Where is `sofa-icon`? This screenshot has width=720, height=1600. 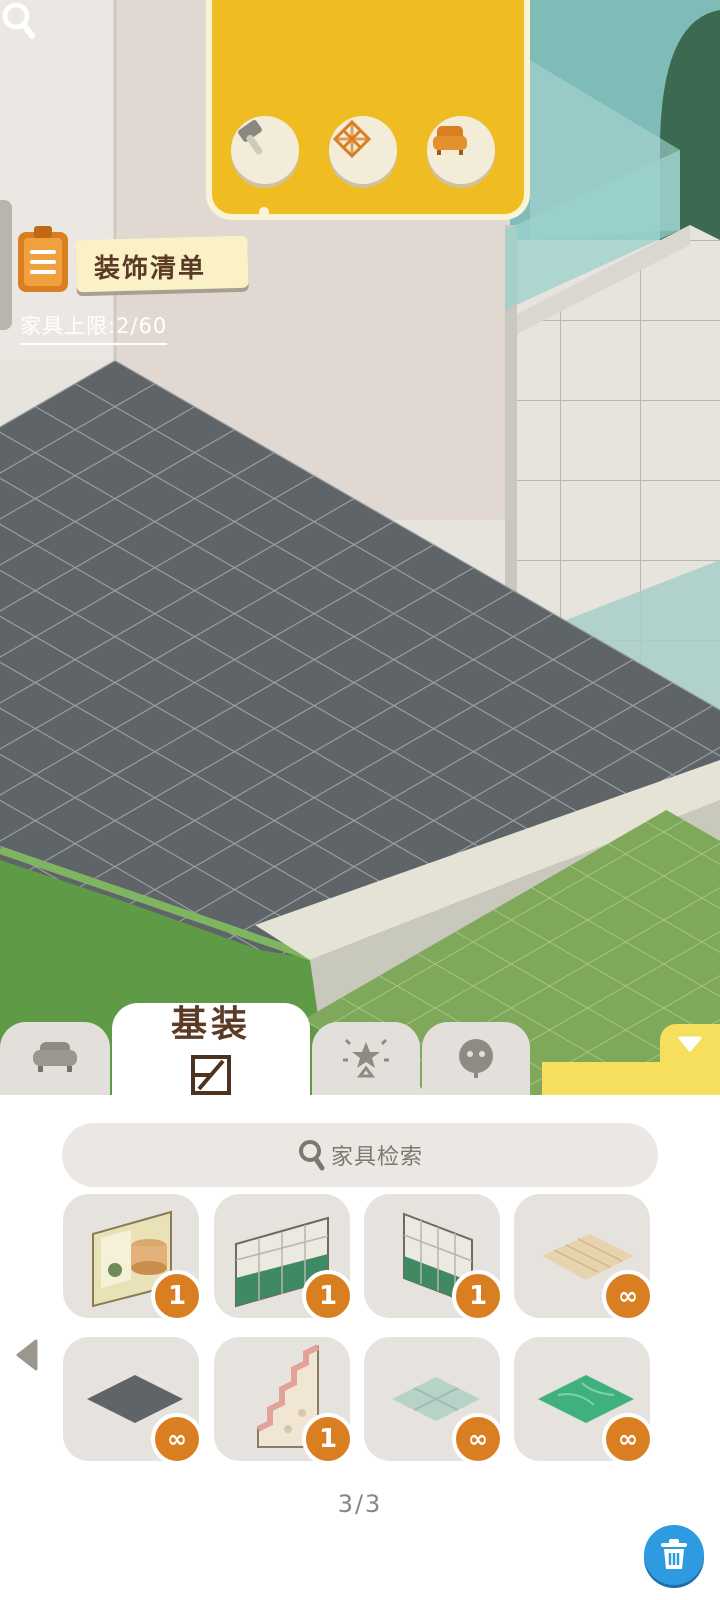
sofa-icon is located at coordinates (55, 1057).